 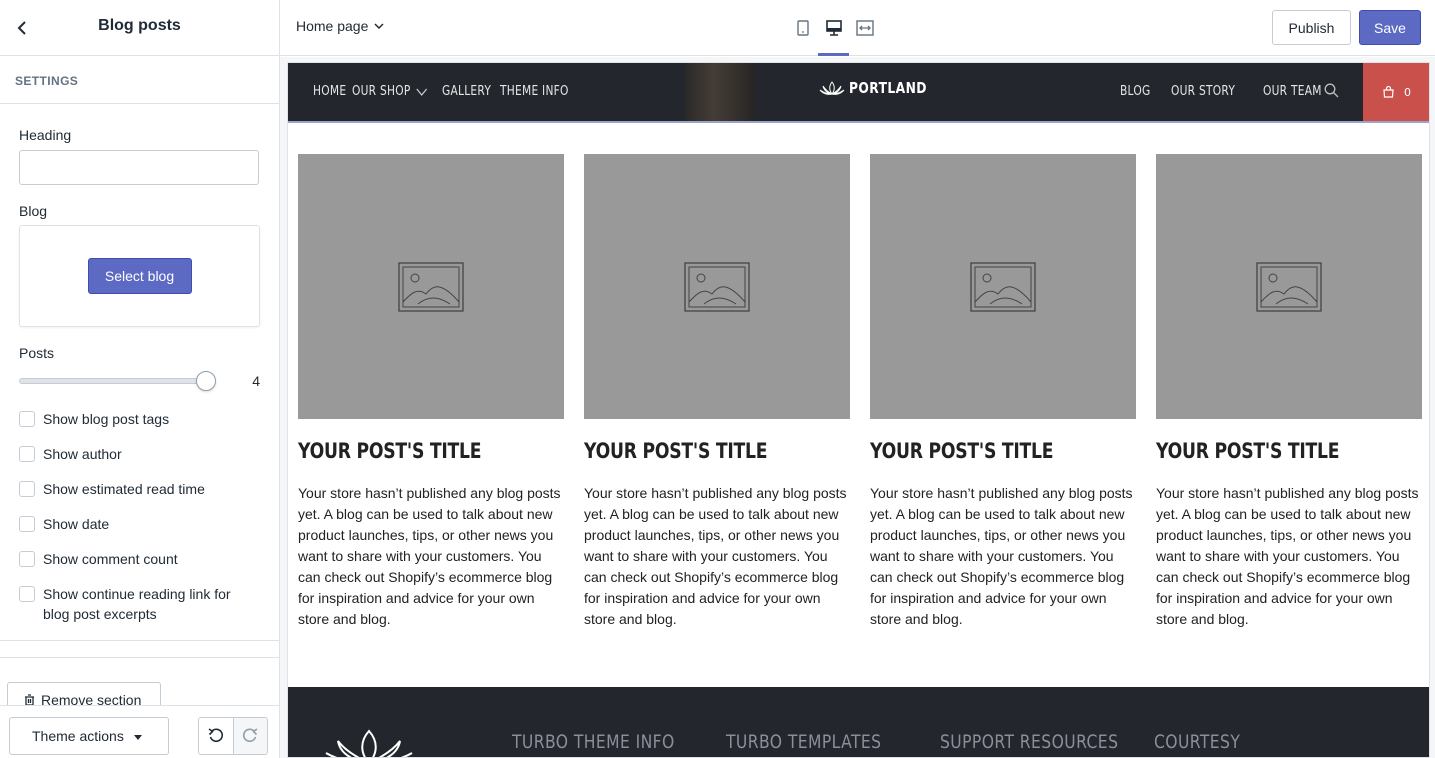 What do you see at coordinates (381, 91) in the screenshot?
I see `nav-item-label: OUR SHOP` at bounding box center [381, 91].